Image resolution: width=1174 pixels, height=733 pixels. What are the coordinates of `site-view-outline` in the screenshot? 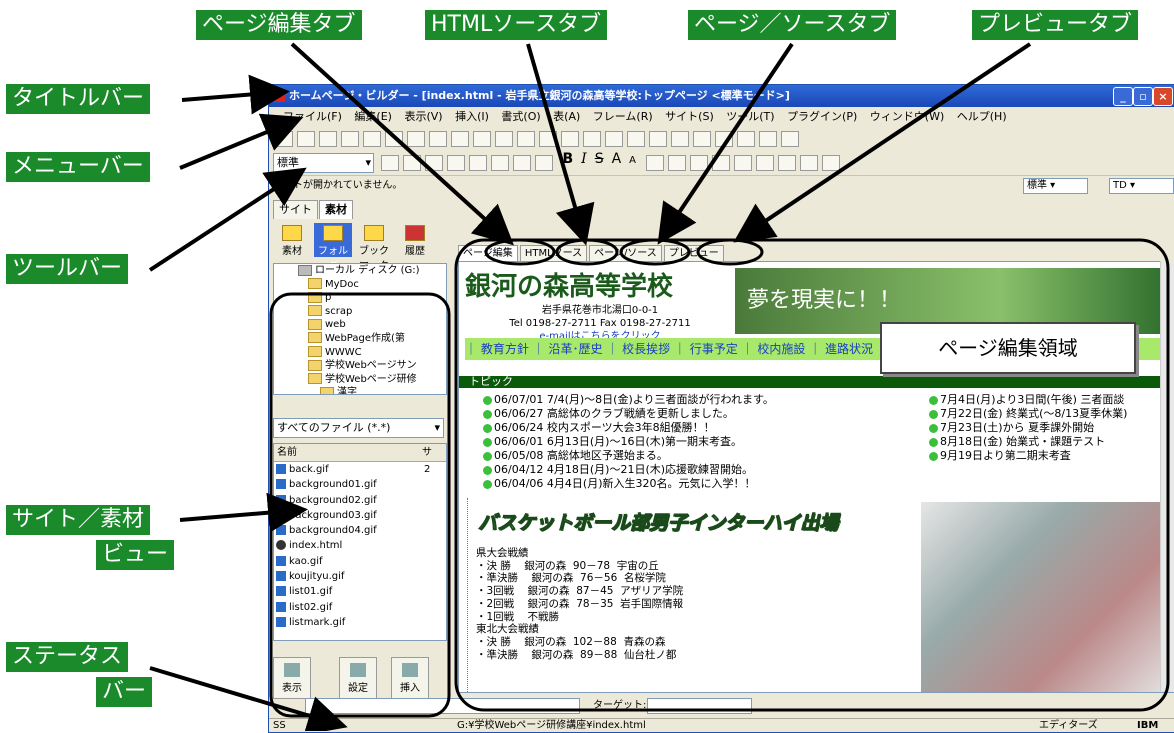 It's located at (360, 505).